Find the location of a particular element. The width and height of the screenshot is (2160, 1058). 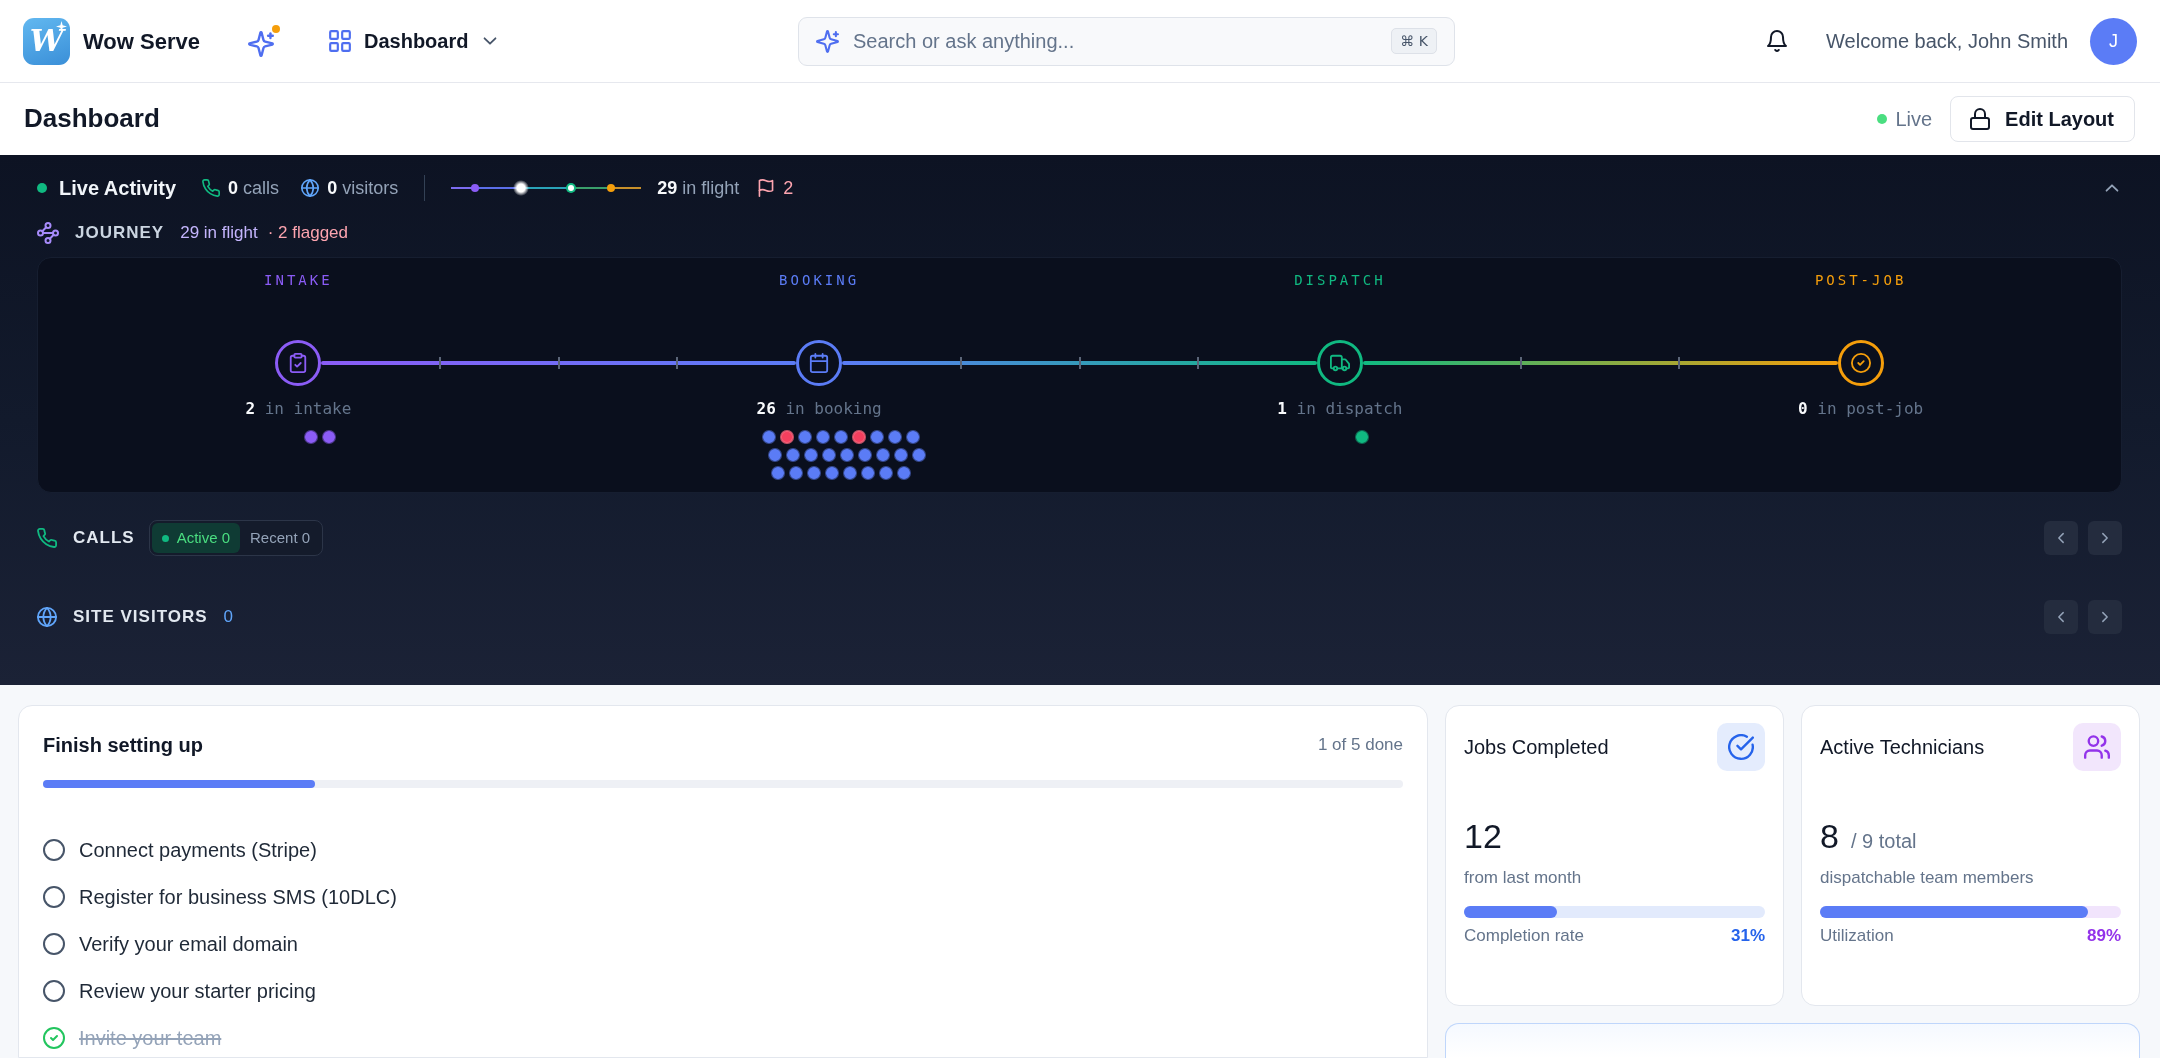

checklist-item: Verify your email domain is located at coordinates (188, 944).